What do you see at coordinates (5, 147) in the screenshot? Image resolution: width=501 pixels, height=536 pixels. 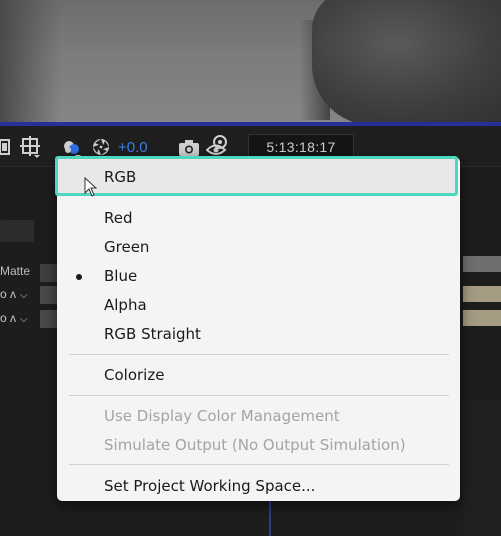 I see `fast-previews-icon` at bounding box center [5, 147].